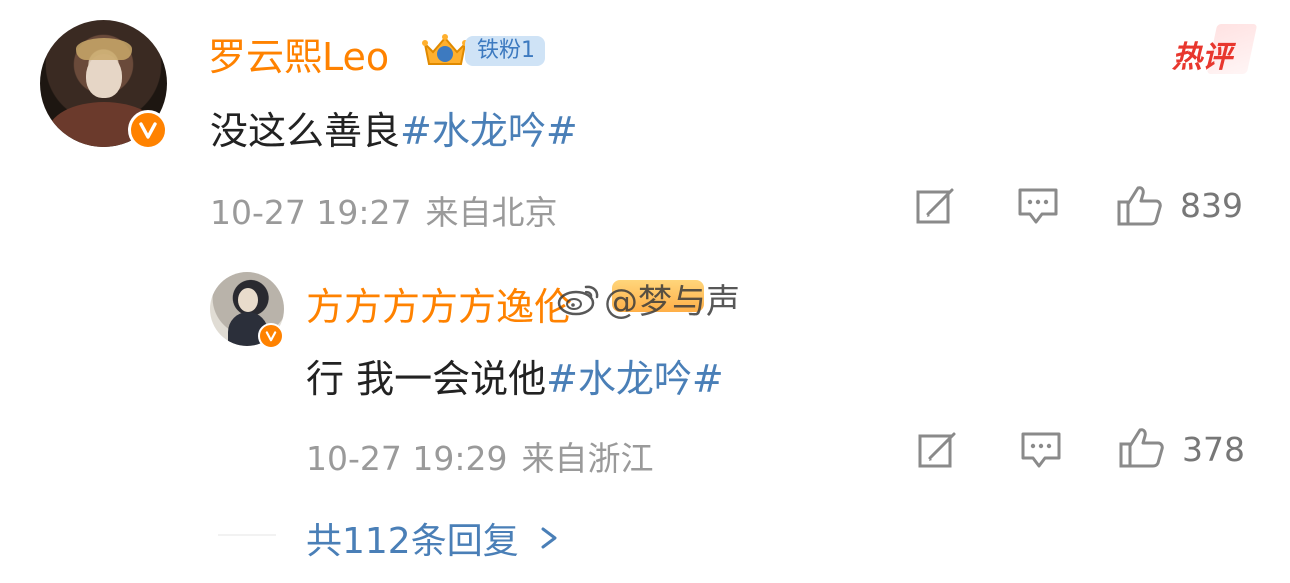 The width and height of the screenshot is (1290, 583). Describe the element at coordinates (445, 49) in the screenshot. I see `crown-icon` at that location.